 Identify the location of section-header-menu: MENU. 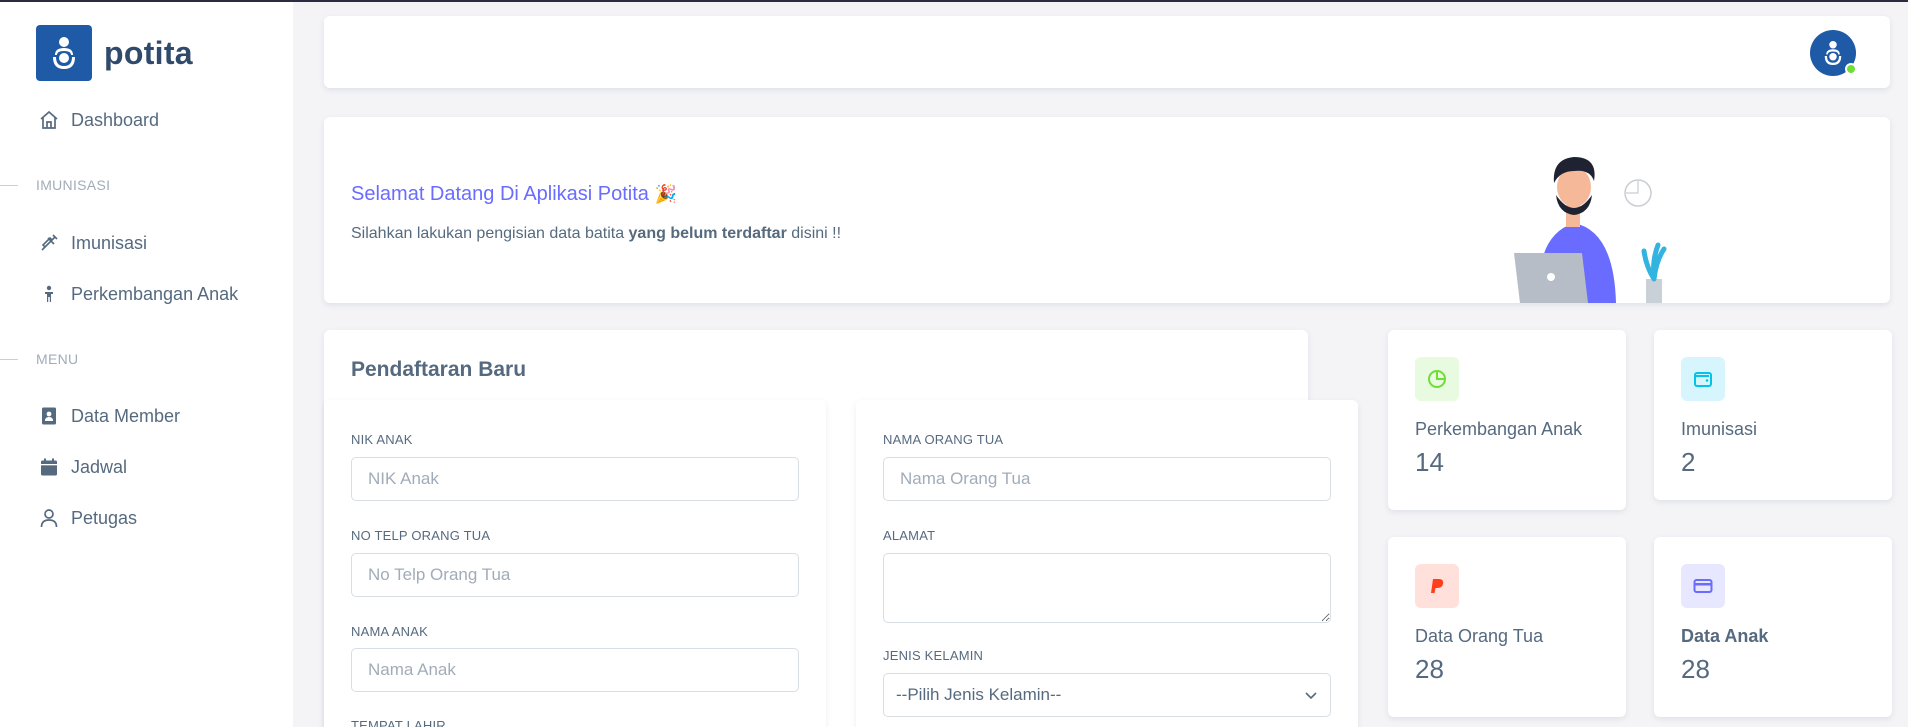
(39, 359).